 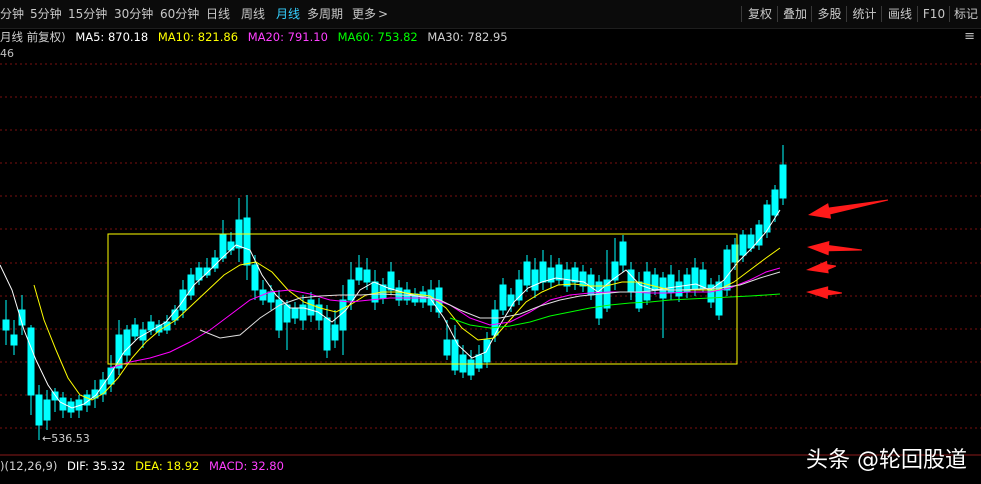 What do you see at coordinates (246, 466) in the screenshot?
I see `macd-value: MACD: 32.80` at bounding box center [246, 466].